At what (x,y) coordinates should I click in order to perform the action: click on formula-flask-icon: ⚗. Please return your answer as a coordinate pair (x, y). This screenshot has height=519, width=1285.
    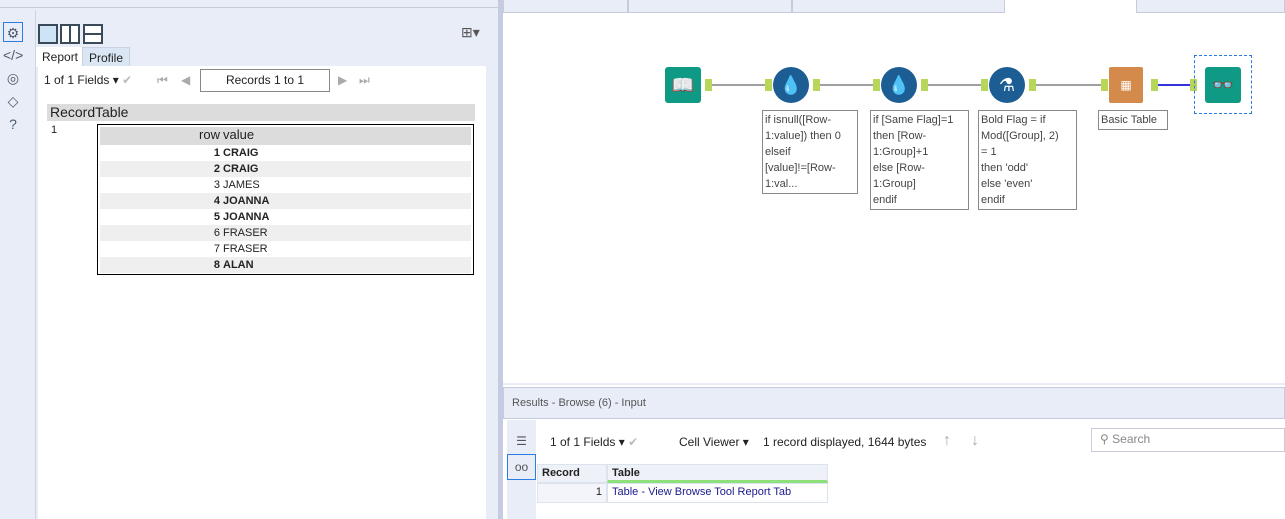
    Looking at the image, I should click on (1007, 85).